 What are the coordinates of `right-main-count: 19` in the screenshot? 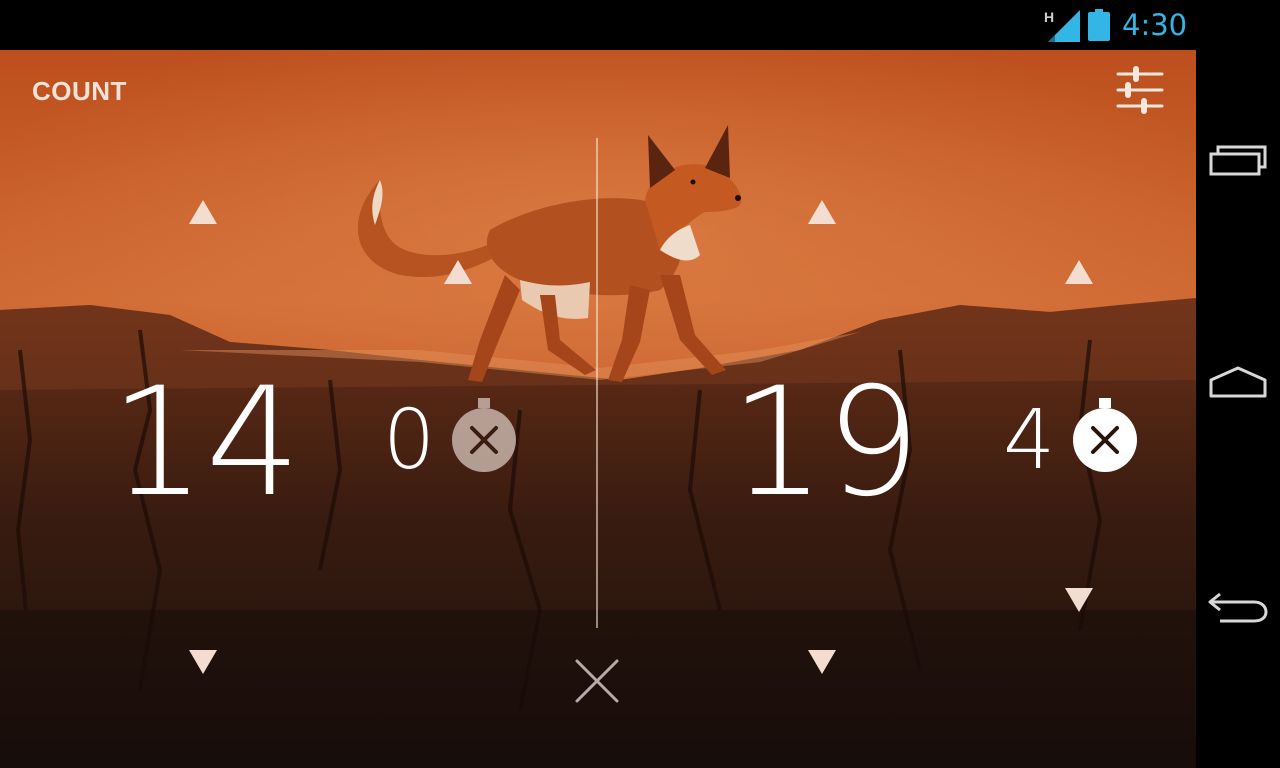 It's located at (825, 443).